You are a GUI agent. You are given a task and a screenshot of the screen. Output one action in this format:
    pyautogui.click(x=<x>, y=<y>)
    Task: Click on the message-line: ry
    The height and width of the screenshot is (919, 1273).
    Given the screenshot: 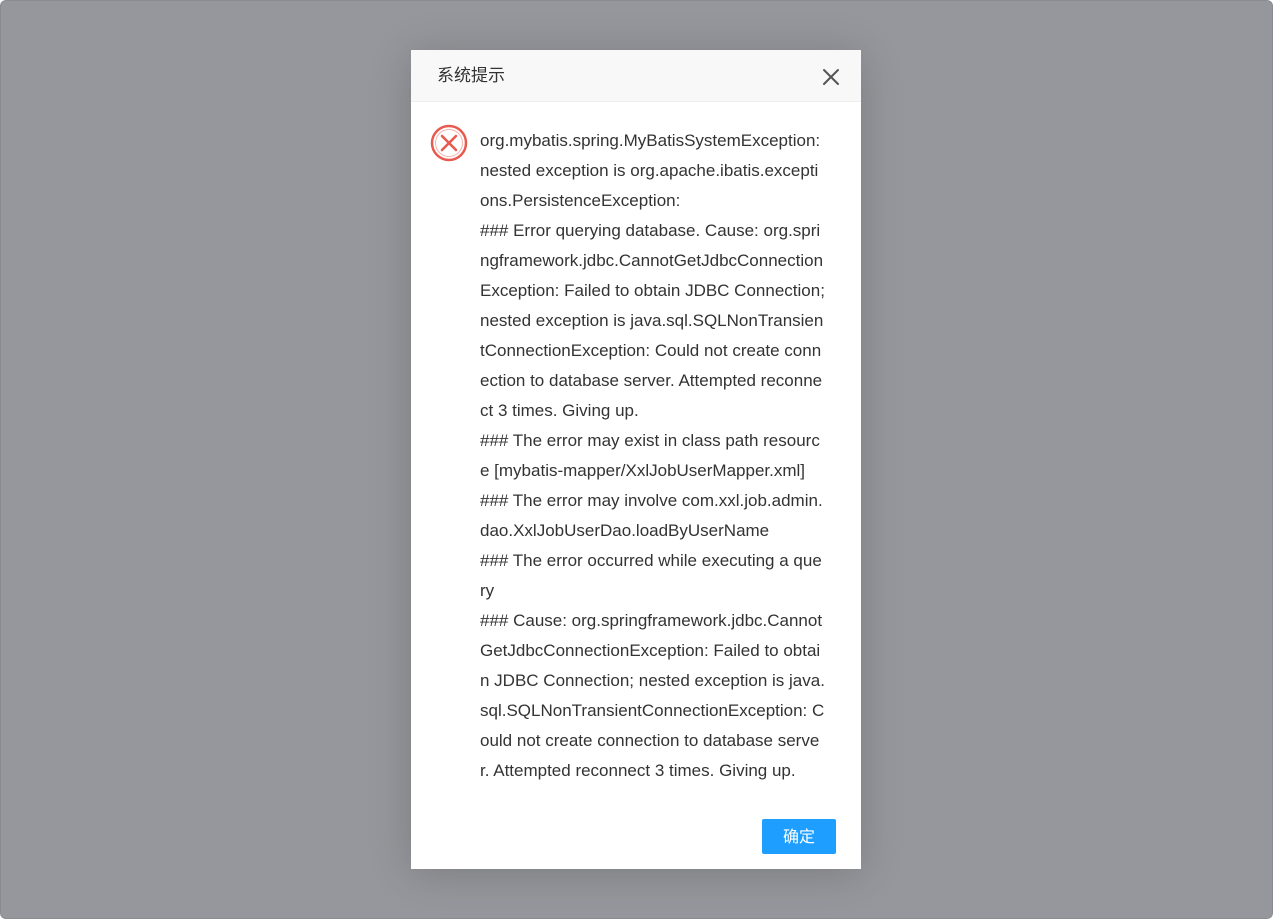 What is the action you would take?
    pyautogui.click(x=487, y=590)
    